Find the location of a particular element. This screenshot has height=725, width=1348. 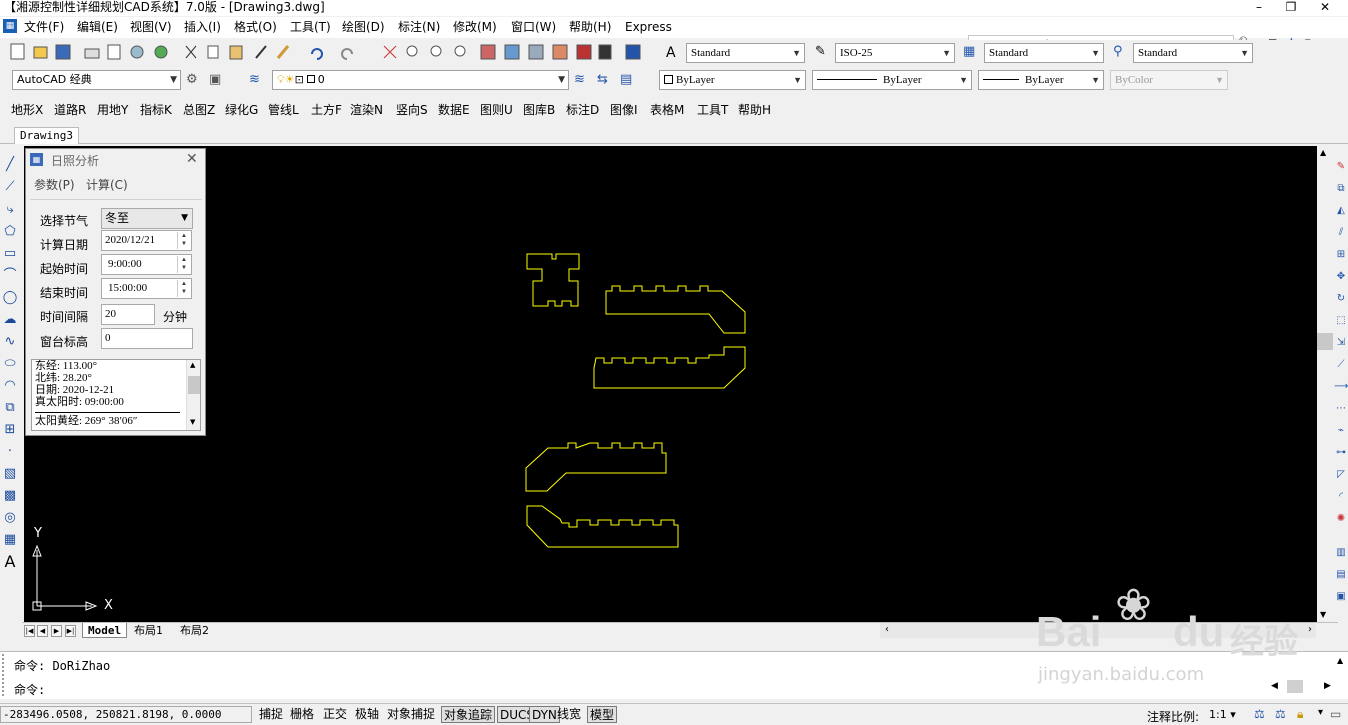

table-style-icon: ▦ is located at coordinates (969, 51).